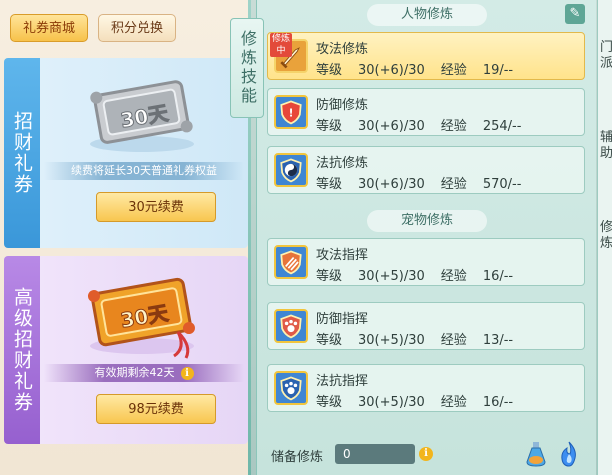  I want to click on skill-row-attack: 修炼中 攻法修炼 等级 30(+6)/30 经验 19/--, so click(426, 56).